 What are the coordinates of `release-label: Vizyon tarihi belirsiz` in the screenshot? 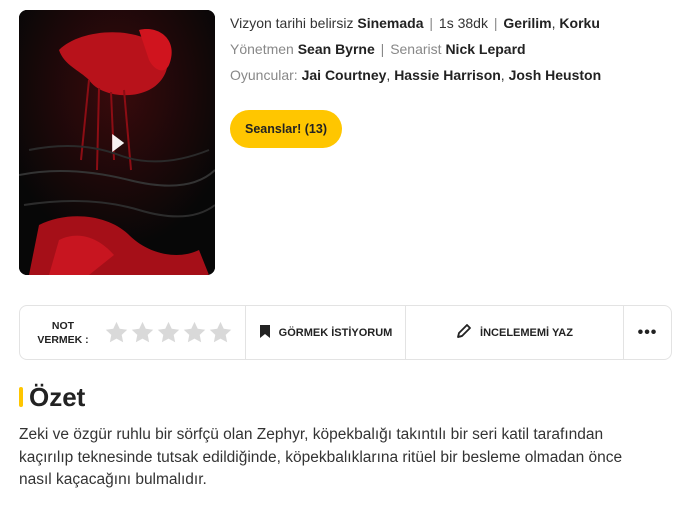 It's located at (292, 23).